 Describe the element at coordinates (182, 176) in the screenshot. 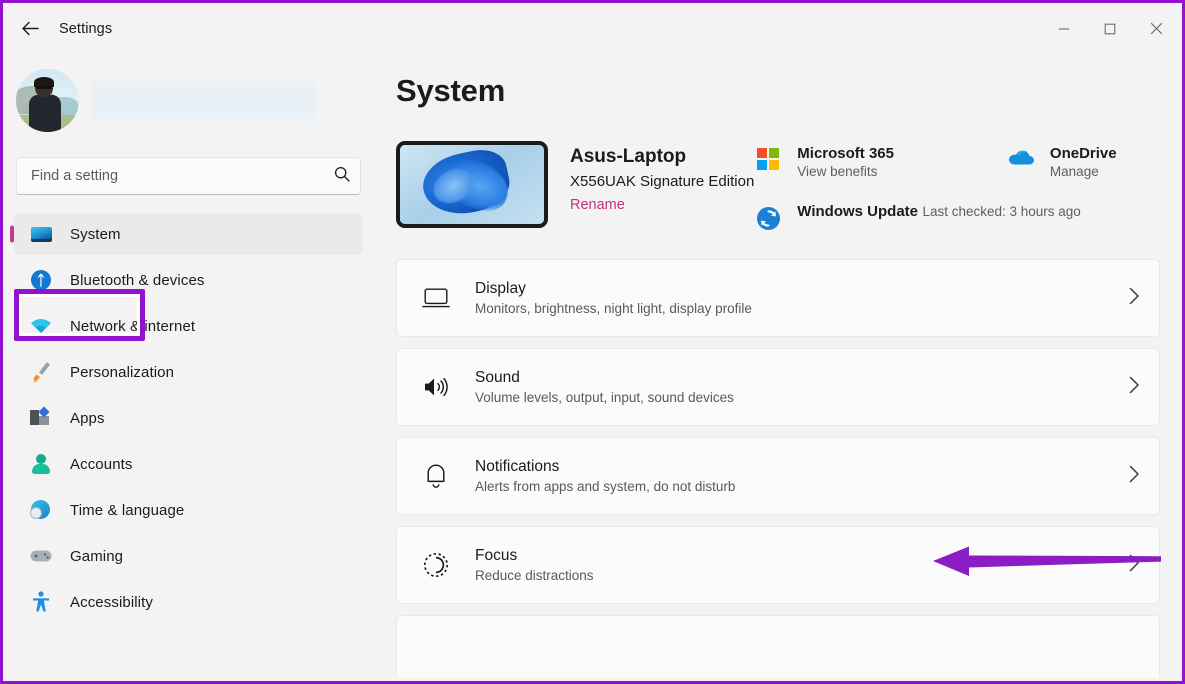

I see `search-input` at that location.